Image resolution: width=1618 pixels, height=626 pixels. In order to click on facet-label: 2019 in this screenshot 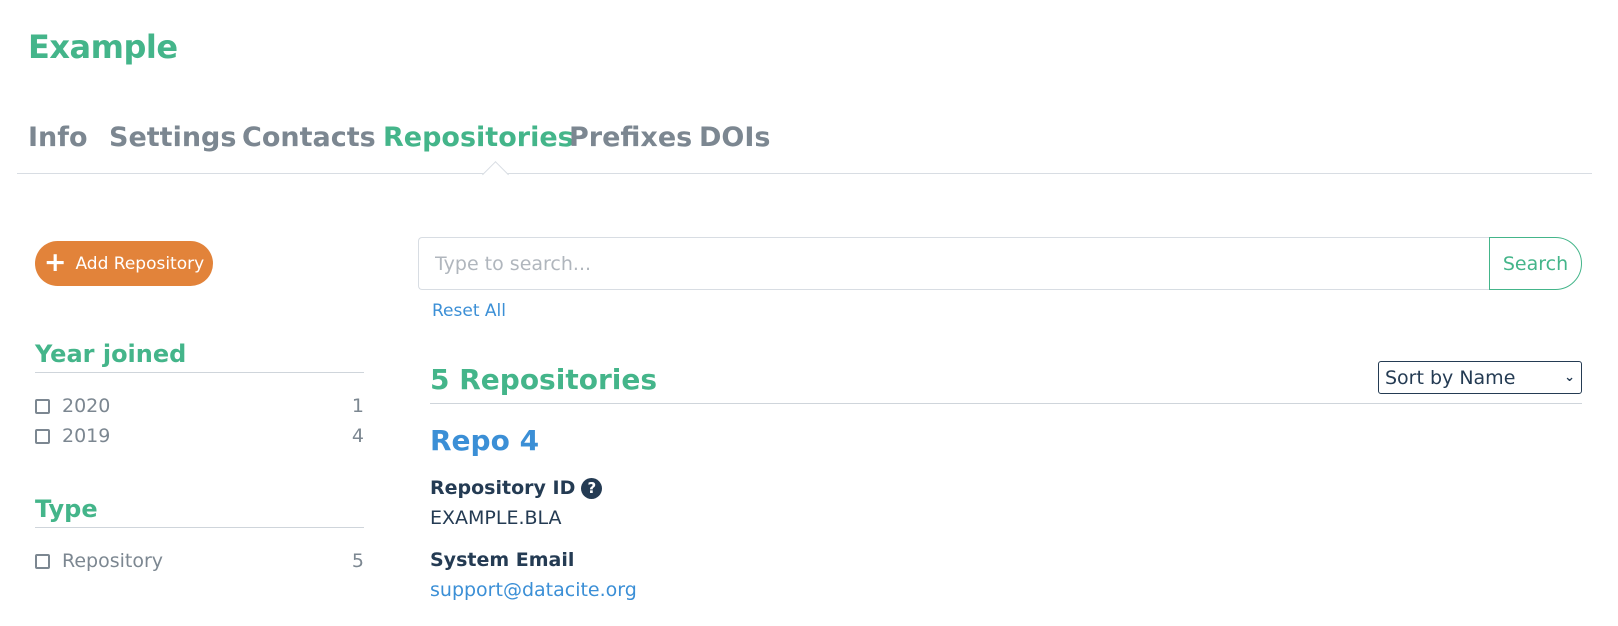, I will do `click(86, 436)`.